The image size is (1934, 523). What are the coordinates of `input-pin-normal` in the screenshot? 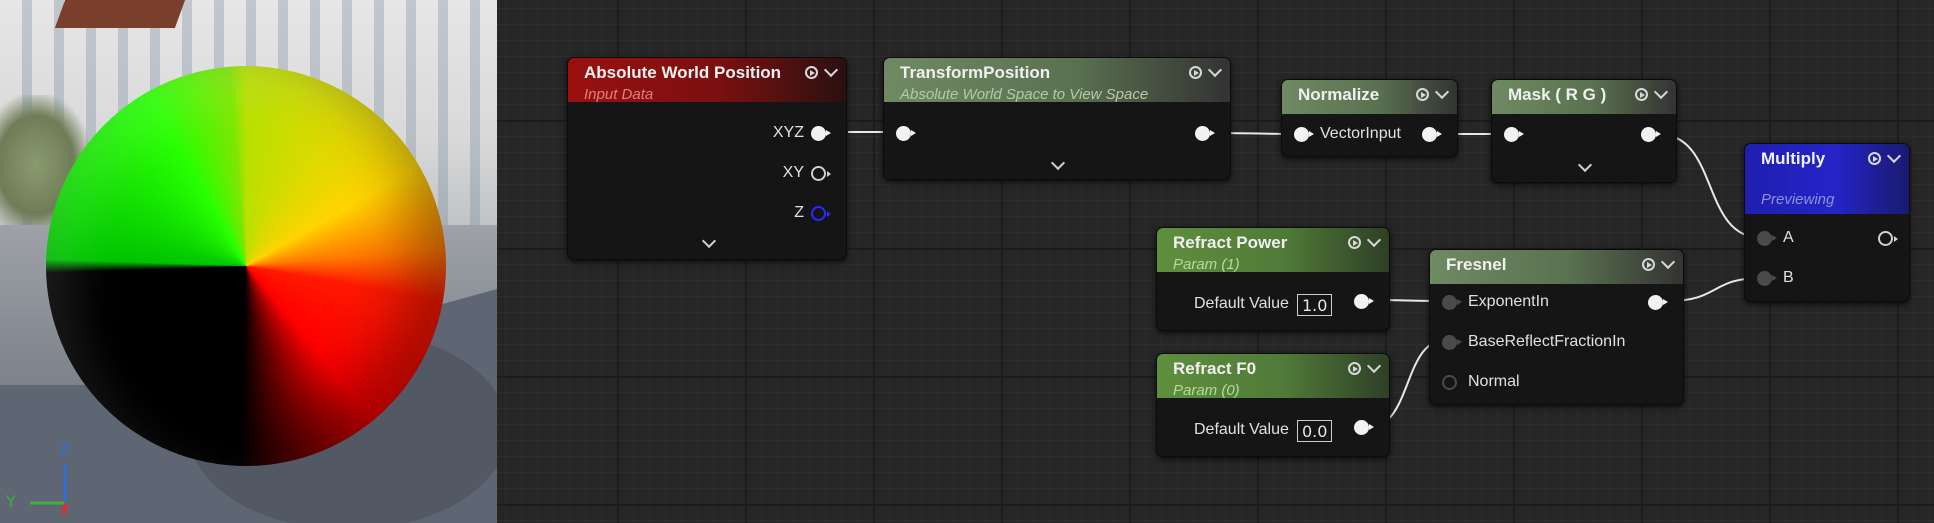 It's located at (1449, 382).